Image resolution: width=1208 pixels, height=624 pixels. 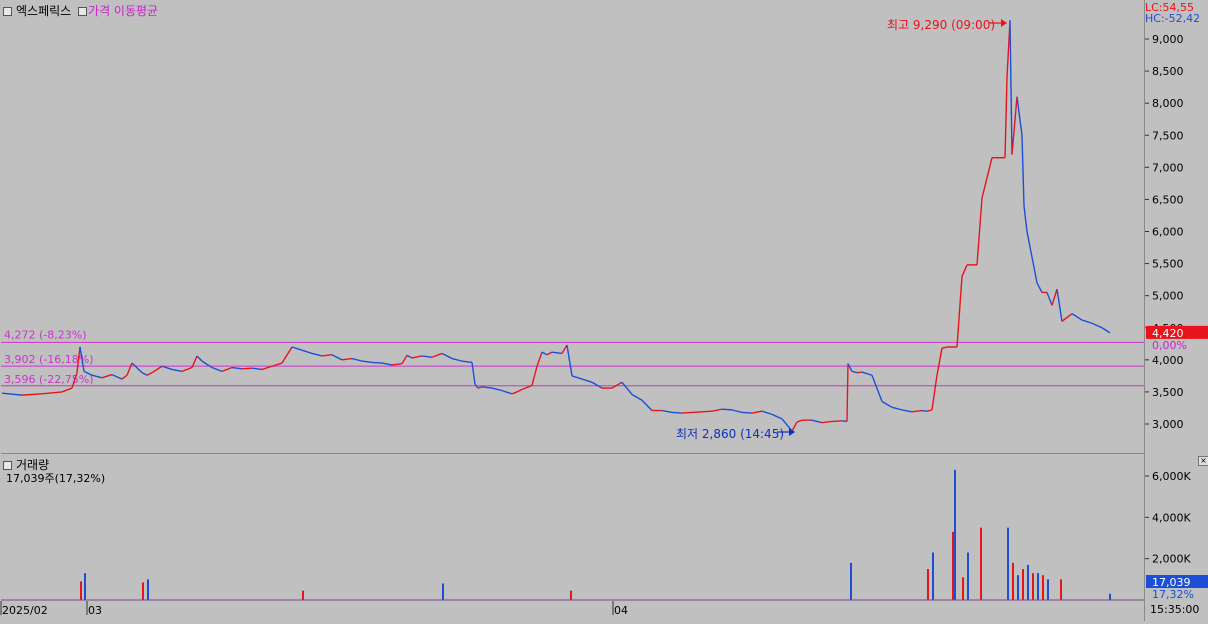 What do you see at coordinates (1168, 167) in the screenshot?
I see `price-tick-label: 7,000` at bounding box center [1168, 167].